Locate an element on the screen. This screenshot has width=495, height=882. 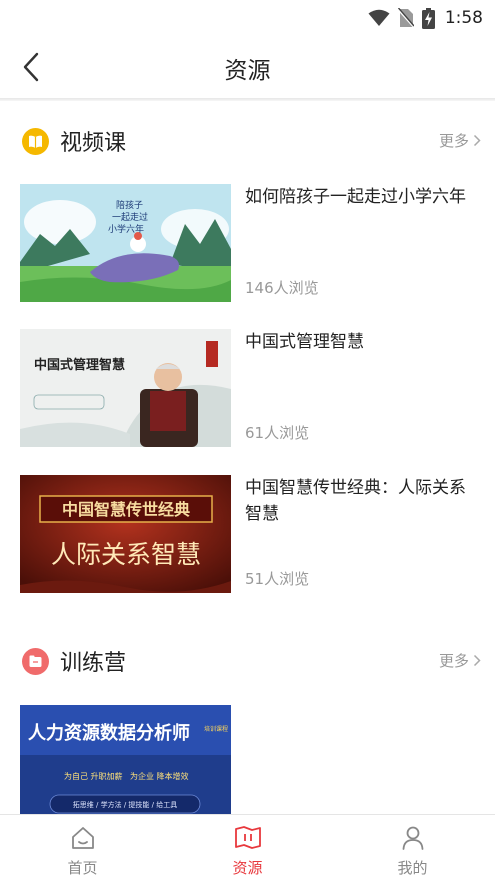
video-thumbnail-2: 中国式管理智慧 is located at coordinates (125, 388).